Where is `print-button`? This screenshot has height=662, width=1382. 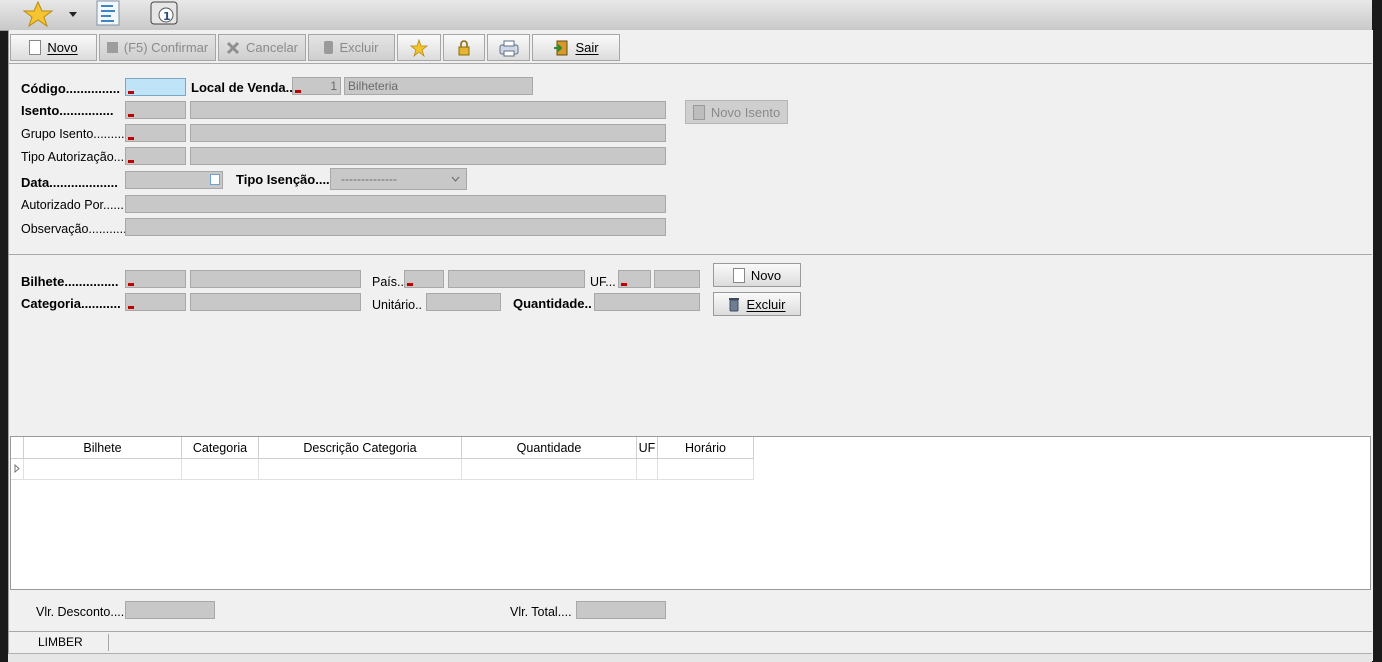 print-button is located at coordinates (508, 47).